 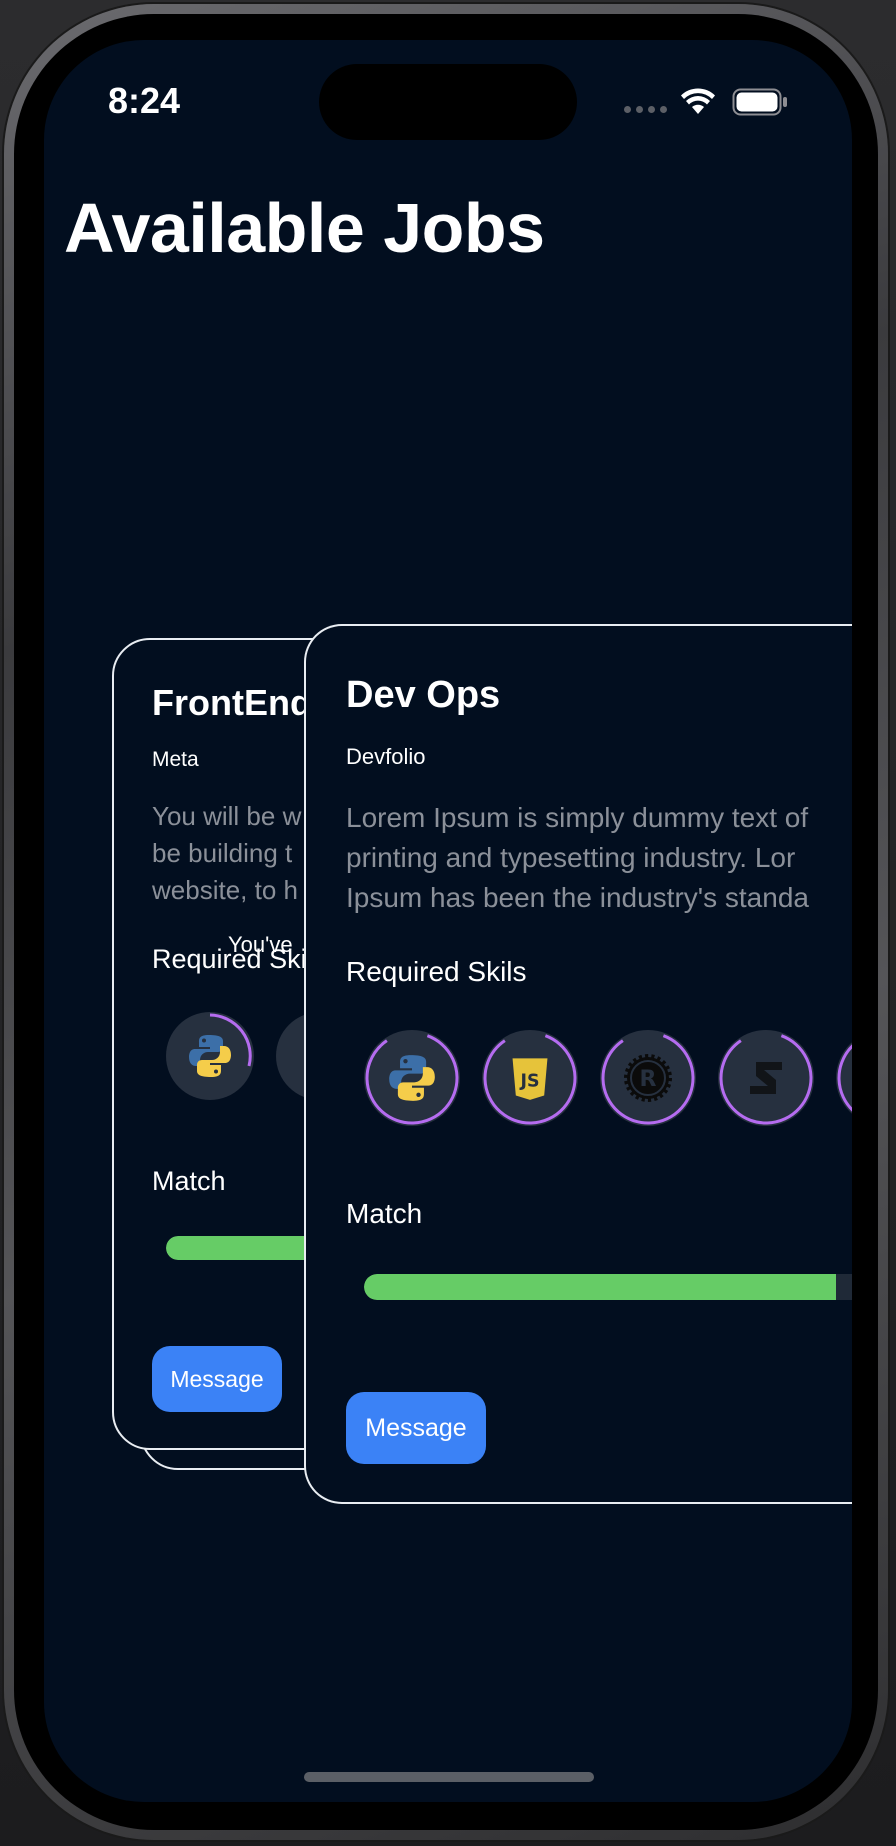 What do you see at coordinates (386, 756) in the screenshot?
I see `company-name: Devfolio` at bounding box center [386, 756].